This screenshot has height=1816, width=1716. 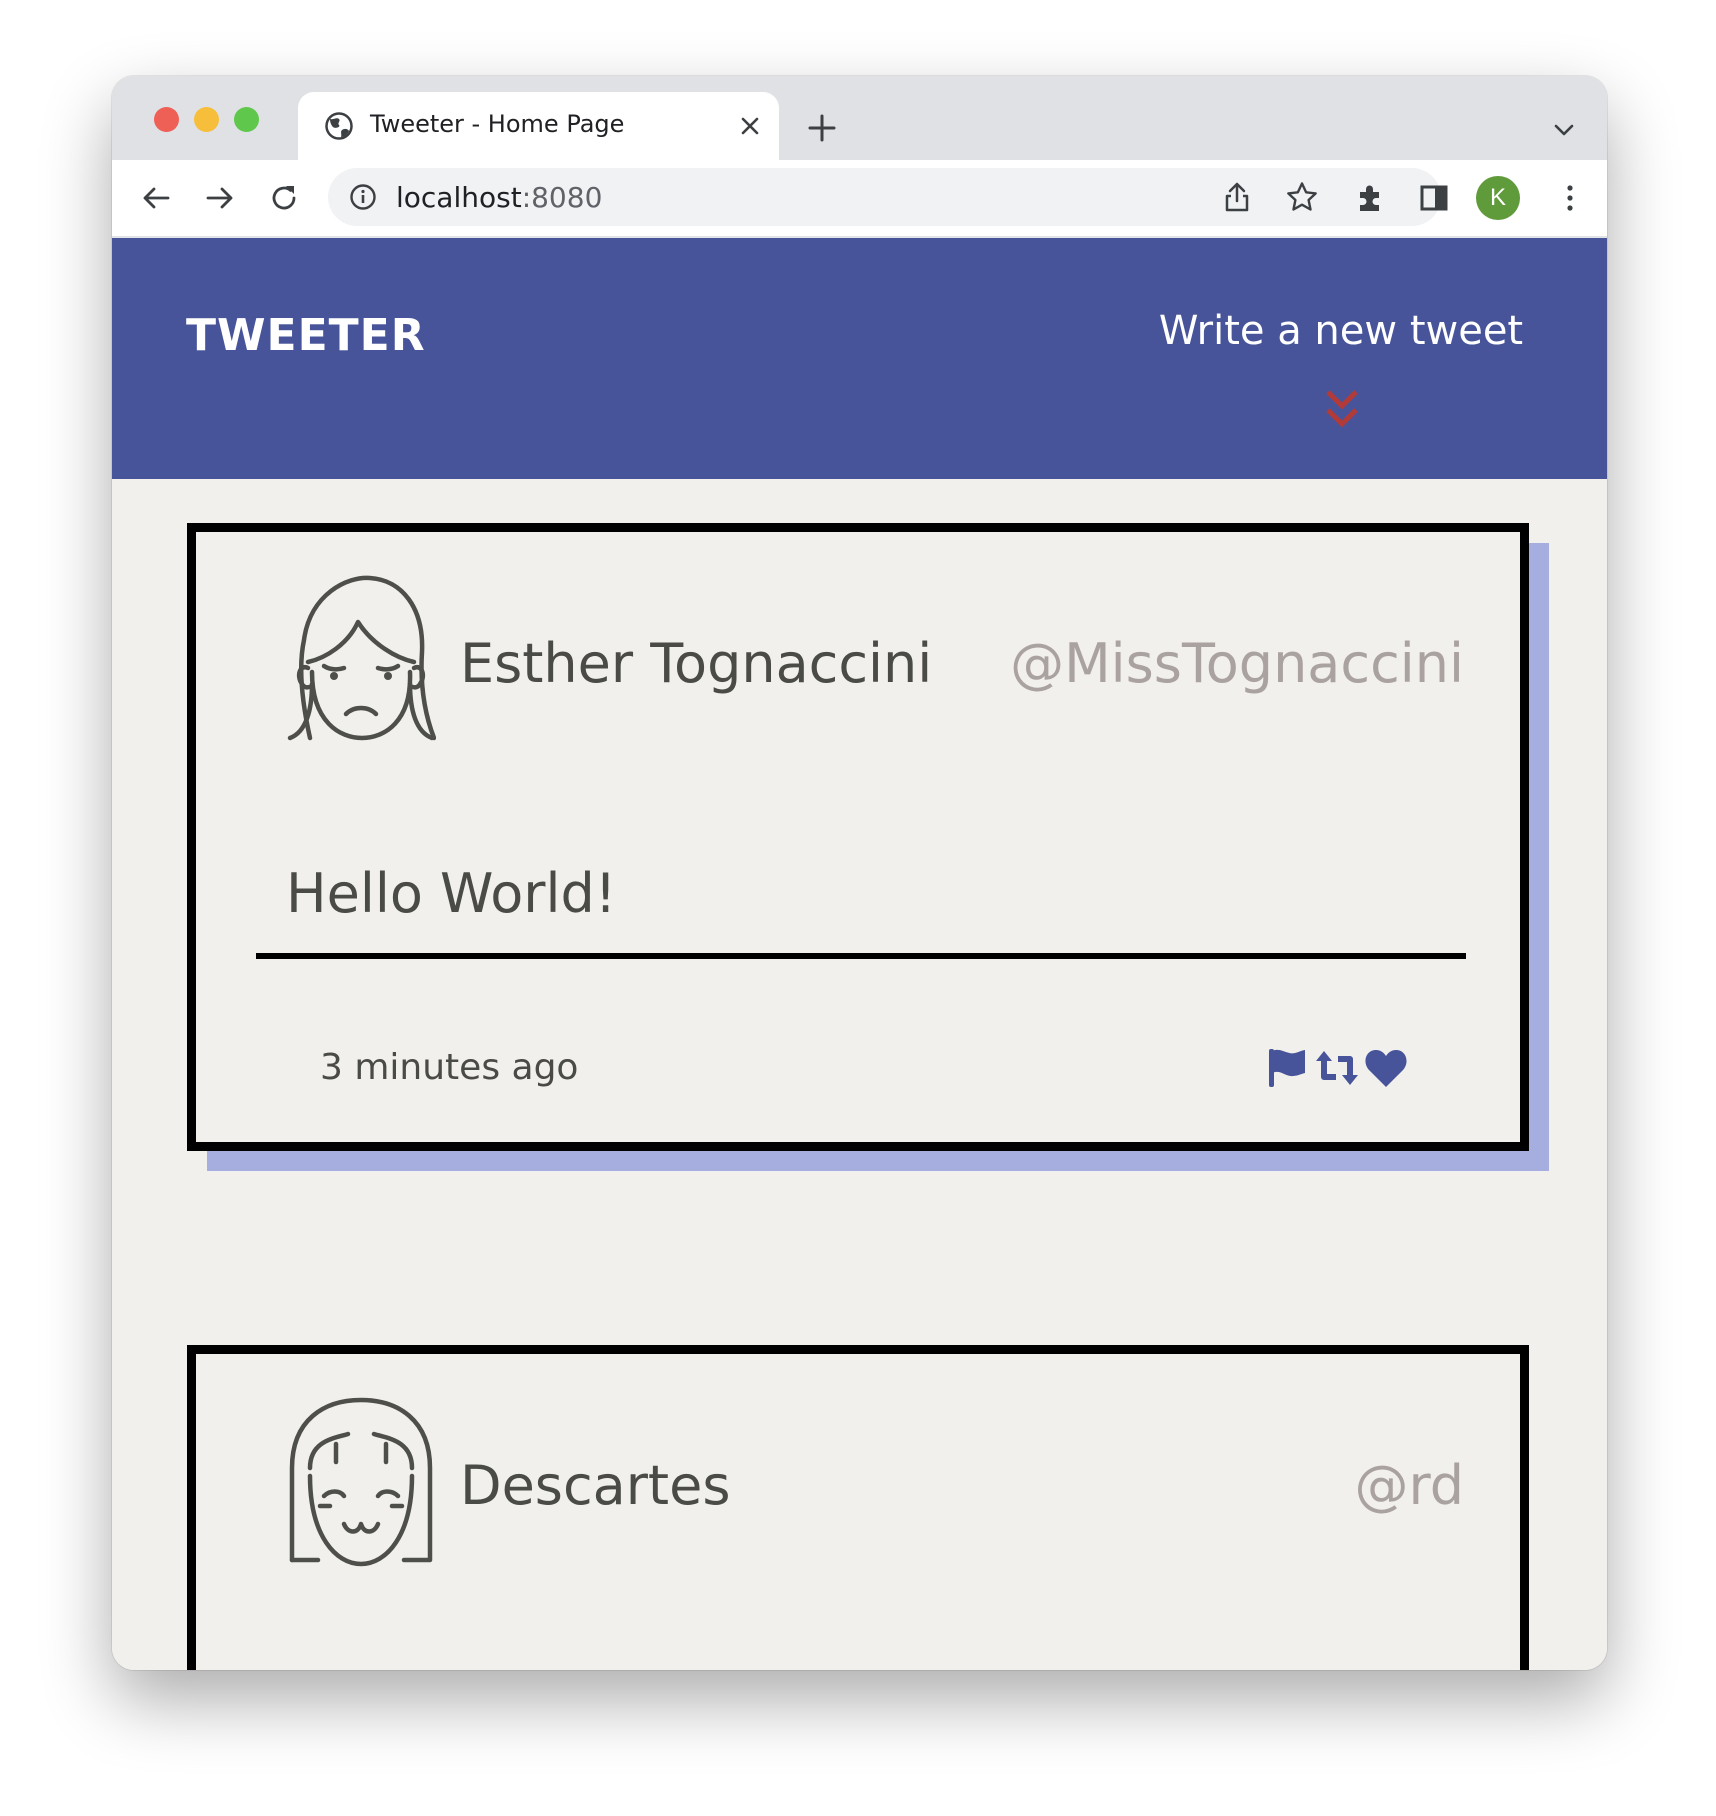 I want to click on tweet-card: Descartes @rd, so click(x=858, y=1507).